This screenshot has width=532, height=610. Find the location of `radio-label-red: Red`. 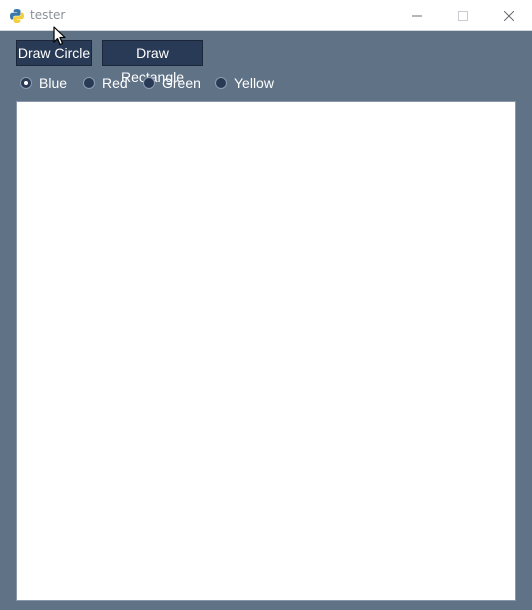

radio-label-red: Red is located at coordinates (115, 83).